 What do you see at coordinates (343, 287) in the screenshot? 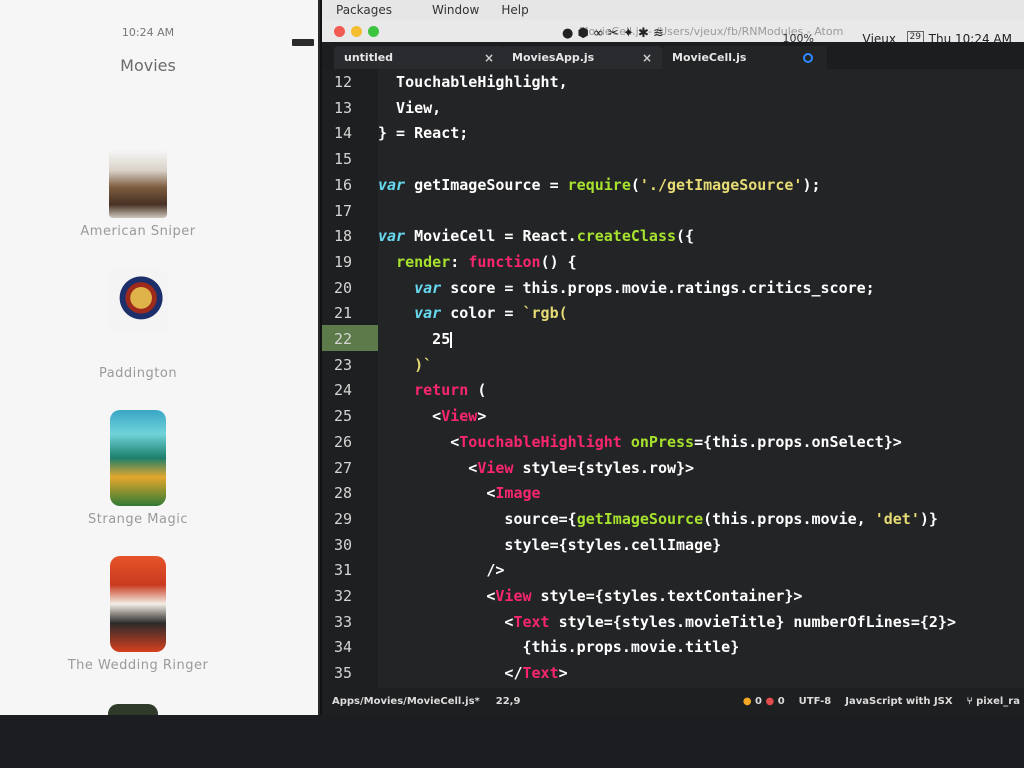
I see `line-number: 20` at bounding box center [343, 287].